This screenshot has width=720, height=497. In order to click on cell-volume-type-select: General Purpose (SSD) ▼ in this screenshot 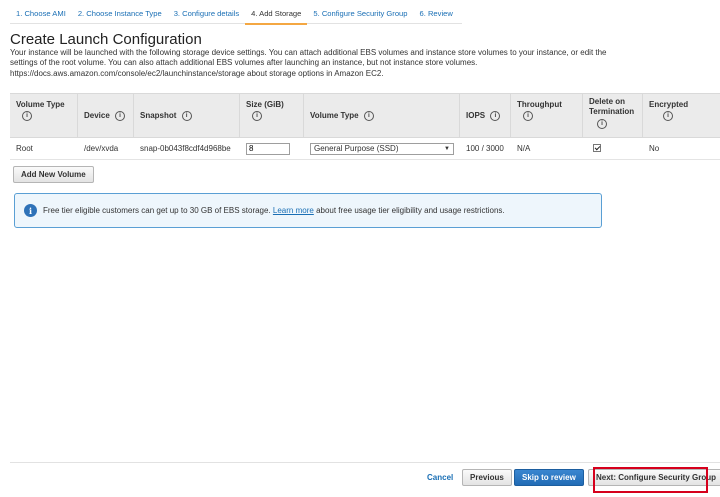, I will do `click(382, 148)`.